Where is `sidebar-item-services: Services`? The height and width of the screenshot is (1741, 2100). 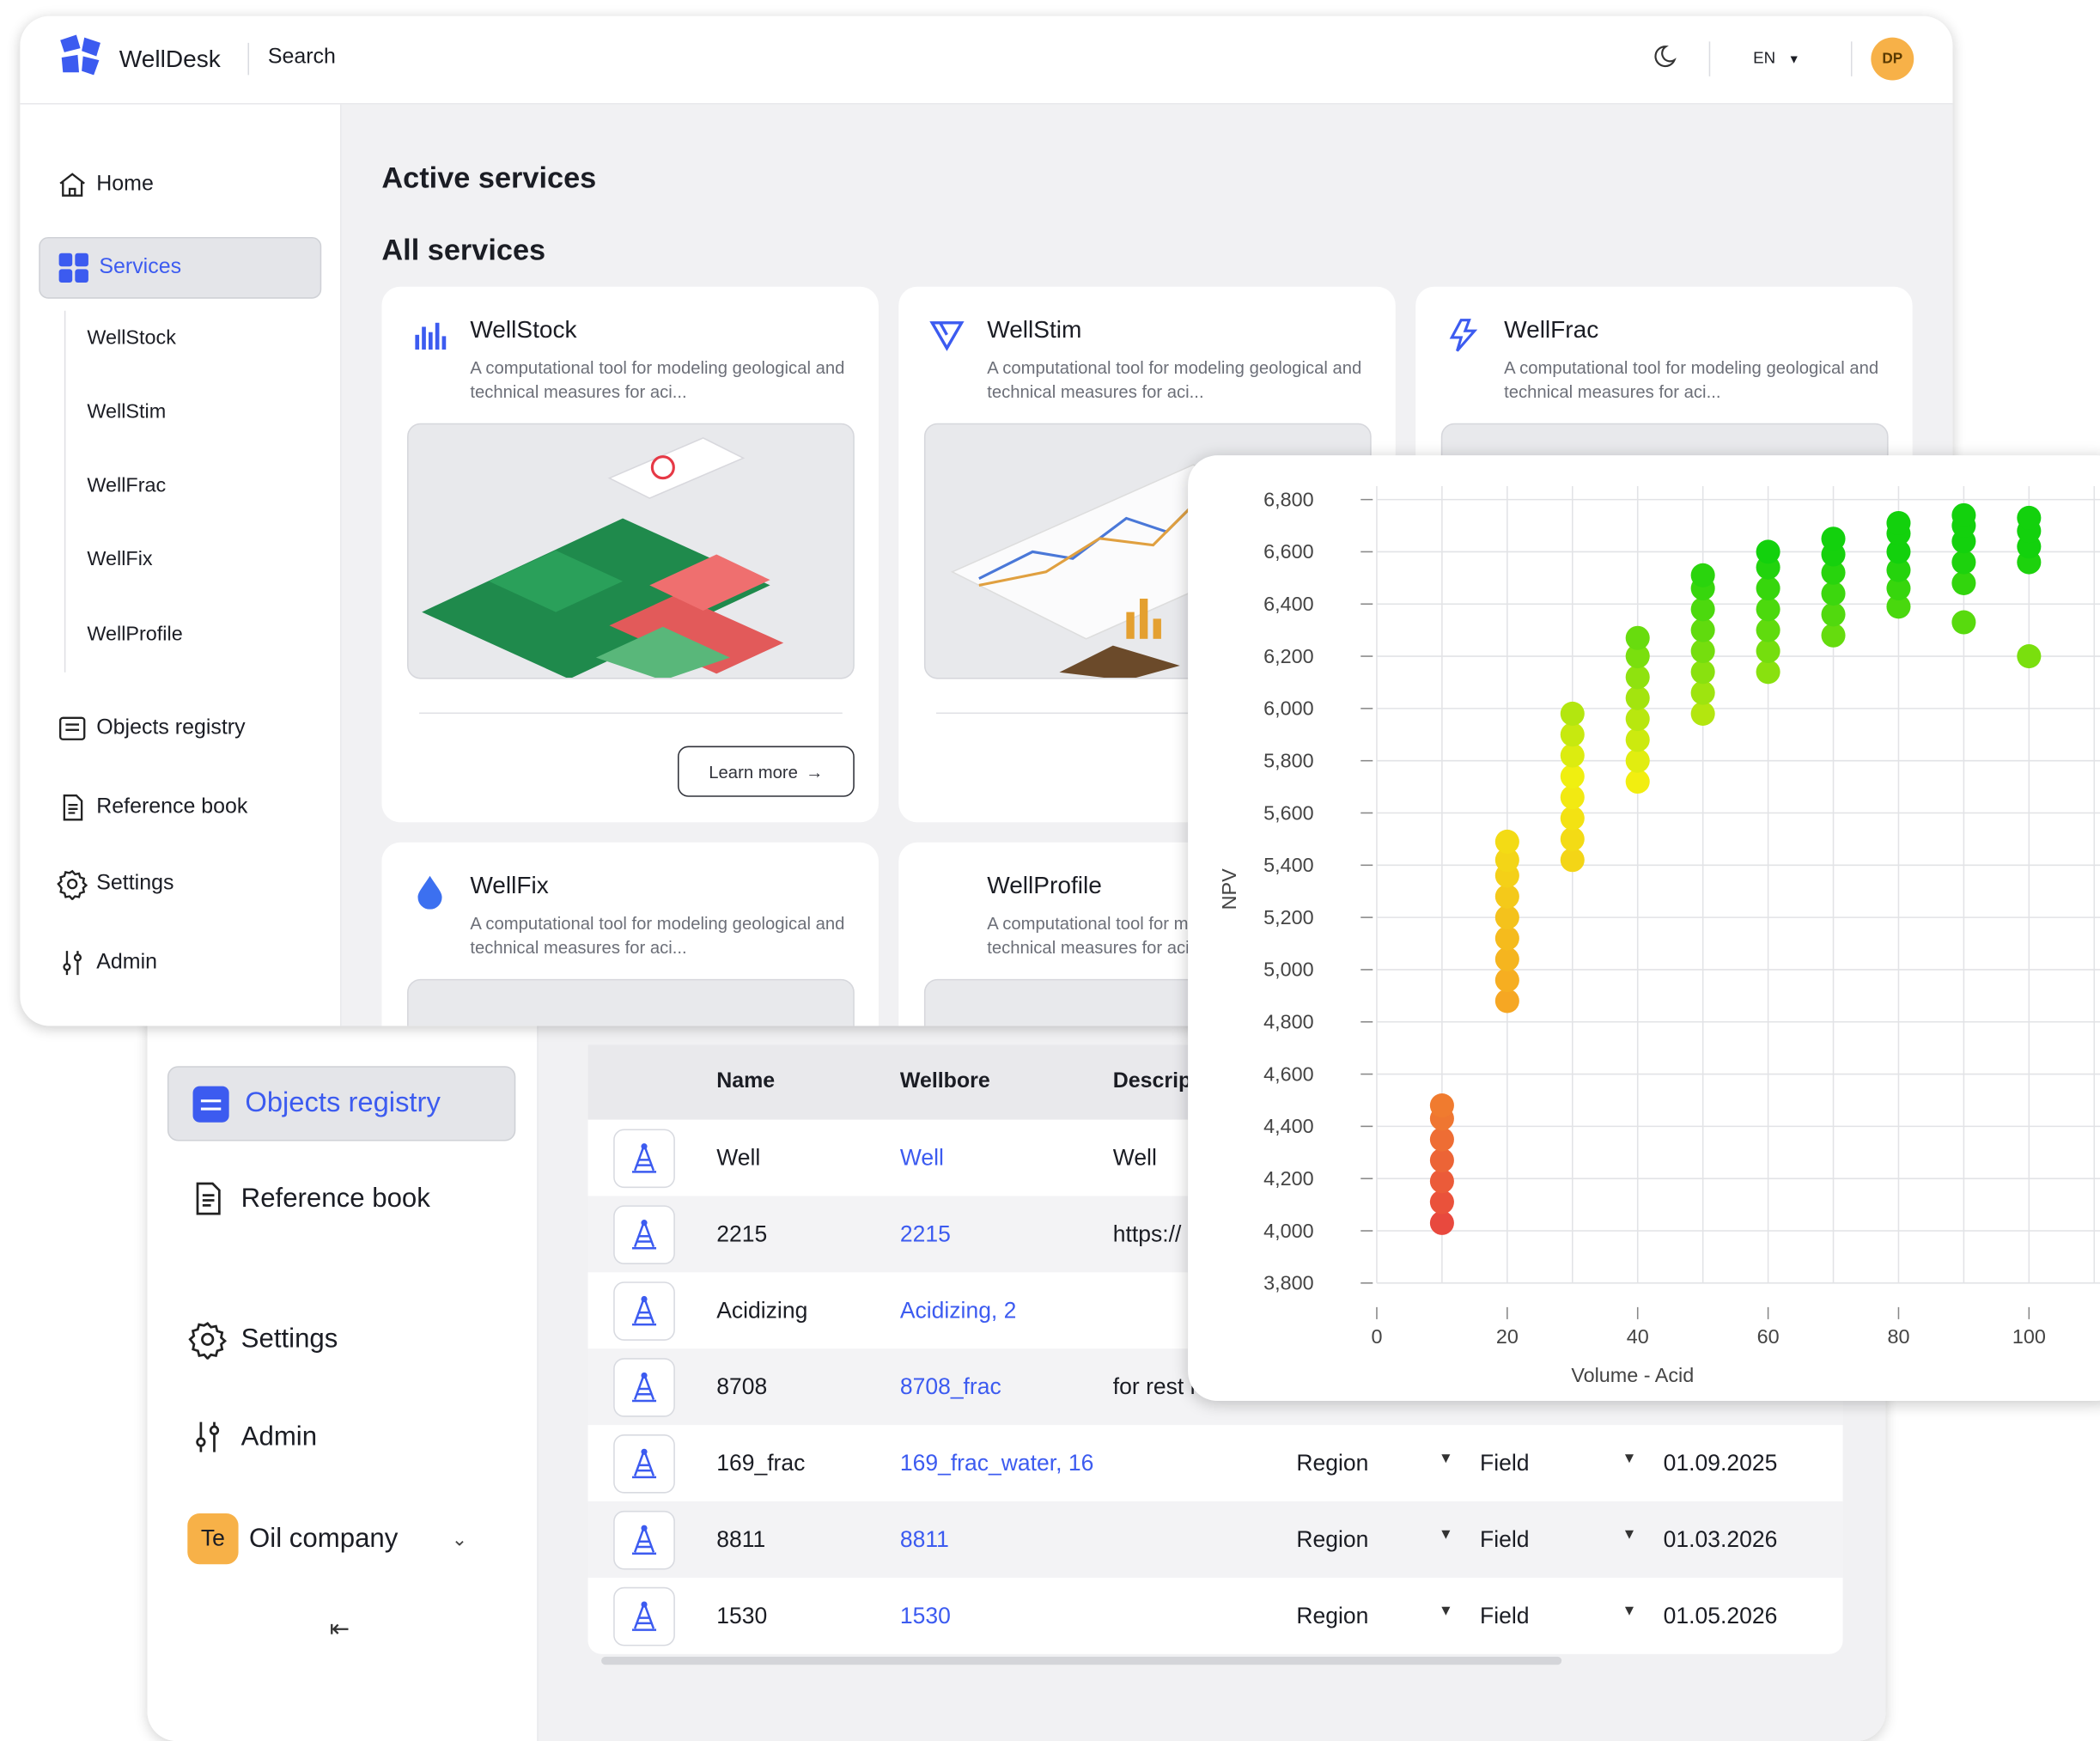 sidebar-item-services: Services is located at coordinates (181, 267).